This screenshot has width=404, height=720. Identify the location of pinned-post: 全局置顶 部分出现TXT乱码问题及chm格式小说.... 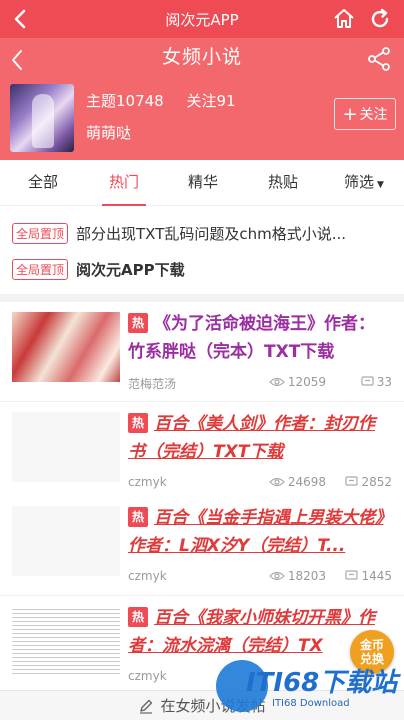
(179, 233).